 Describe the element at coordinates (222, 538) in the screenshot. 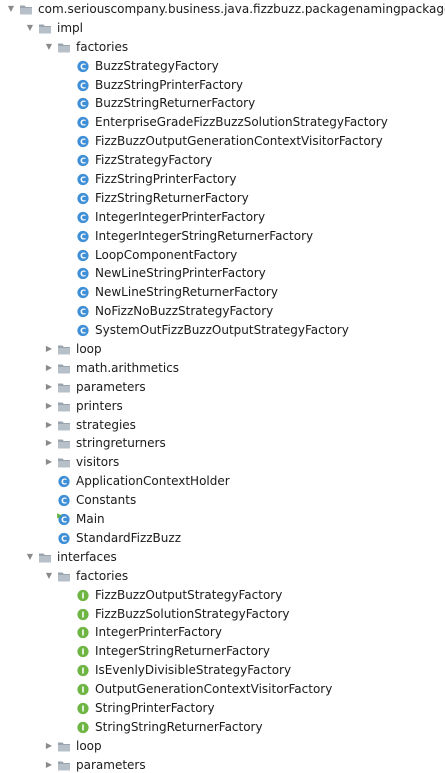

I see `tree-node-standardfizzbuzz: C StandardFizzBuzz` at that location.